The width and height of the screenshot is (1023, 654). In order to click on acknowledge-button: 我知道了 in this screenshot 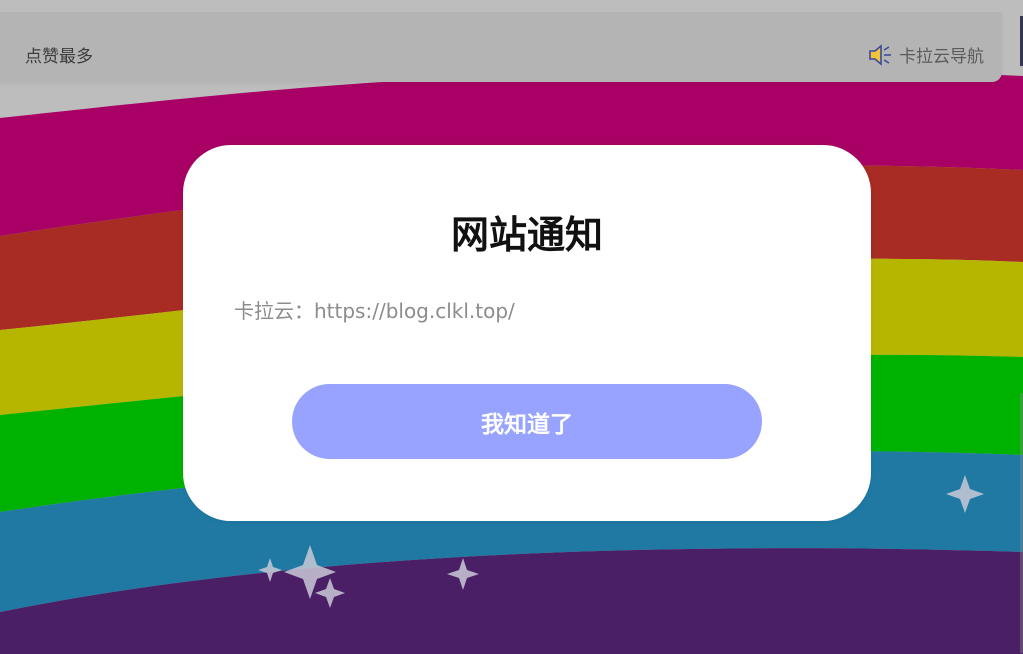, I will do `click(527, 421)`.